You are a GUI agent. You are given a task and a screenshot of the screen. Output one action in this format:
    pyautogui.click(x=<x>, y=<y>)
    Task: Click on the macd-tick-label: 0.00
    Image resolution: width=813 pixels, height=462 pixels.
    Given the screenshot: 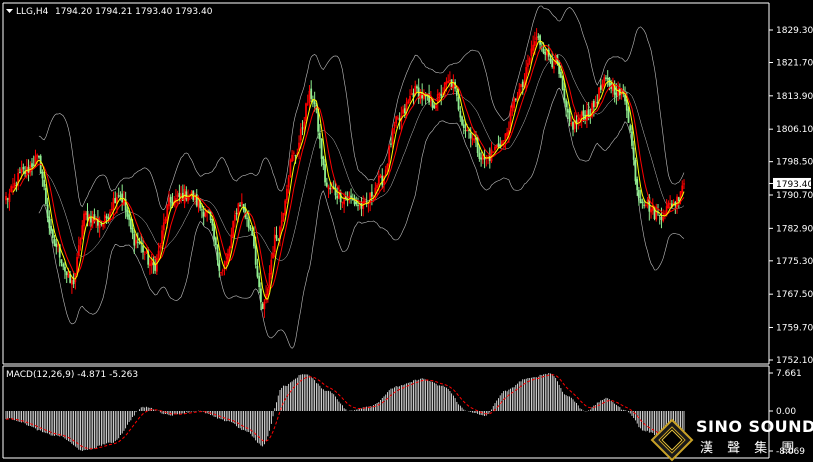 What is the action you would take?
    pyautogui.click(x=786, y=412)
    